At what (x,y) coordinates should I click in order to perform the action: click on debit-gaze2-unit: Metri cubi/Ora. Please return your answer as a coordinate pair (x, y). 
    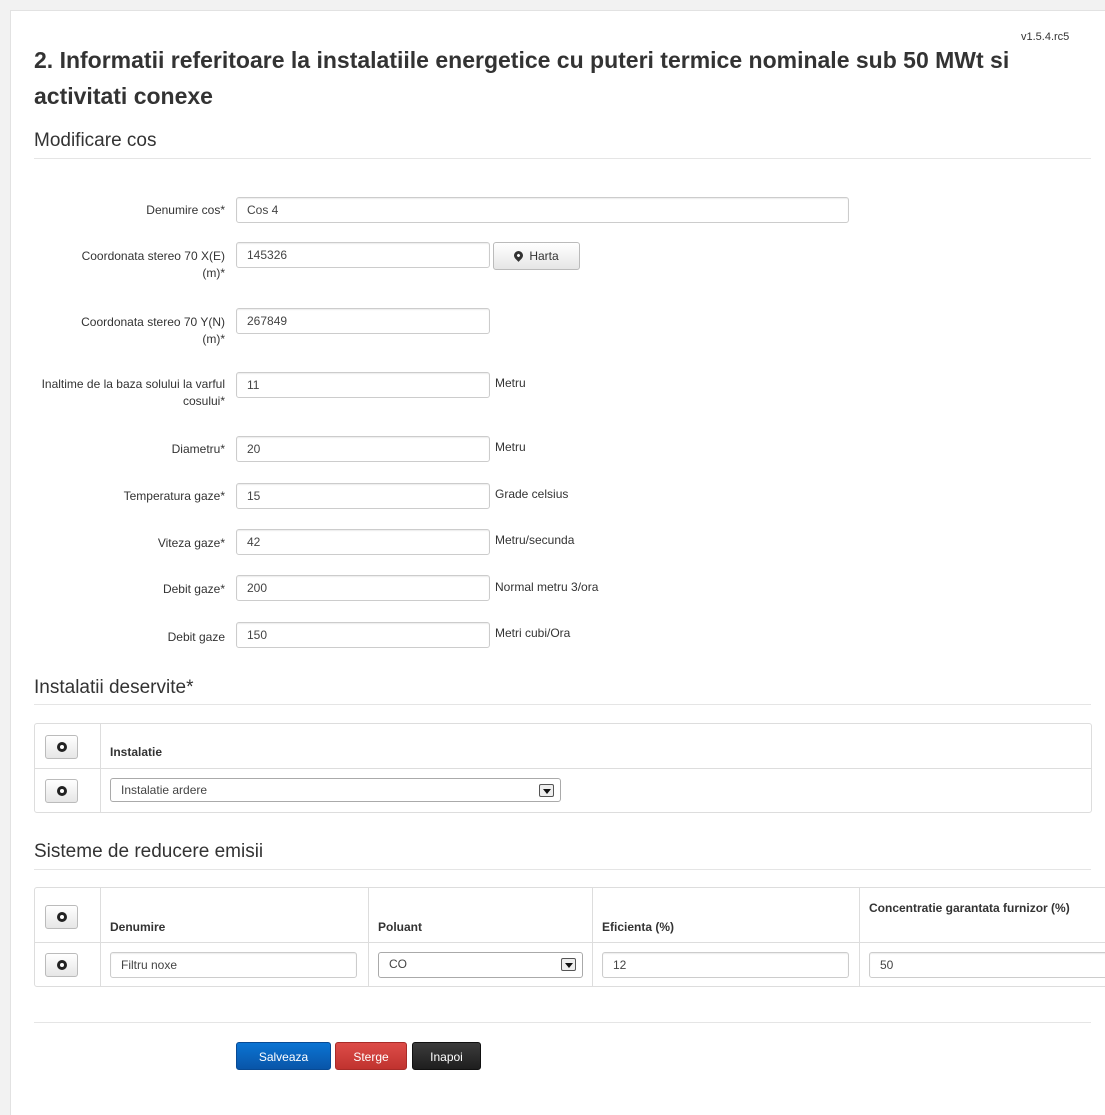
    Looking at the image, I should click on (533, 633).